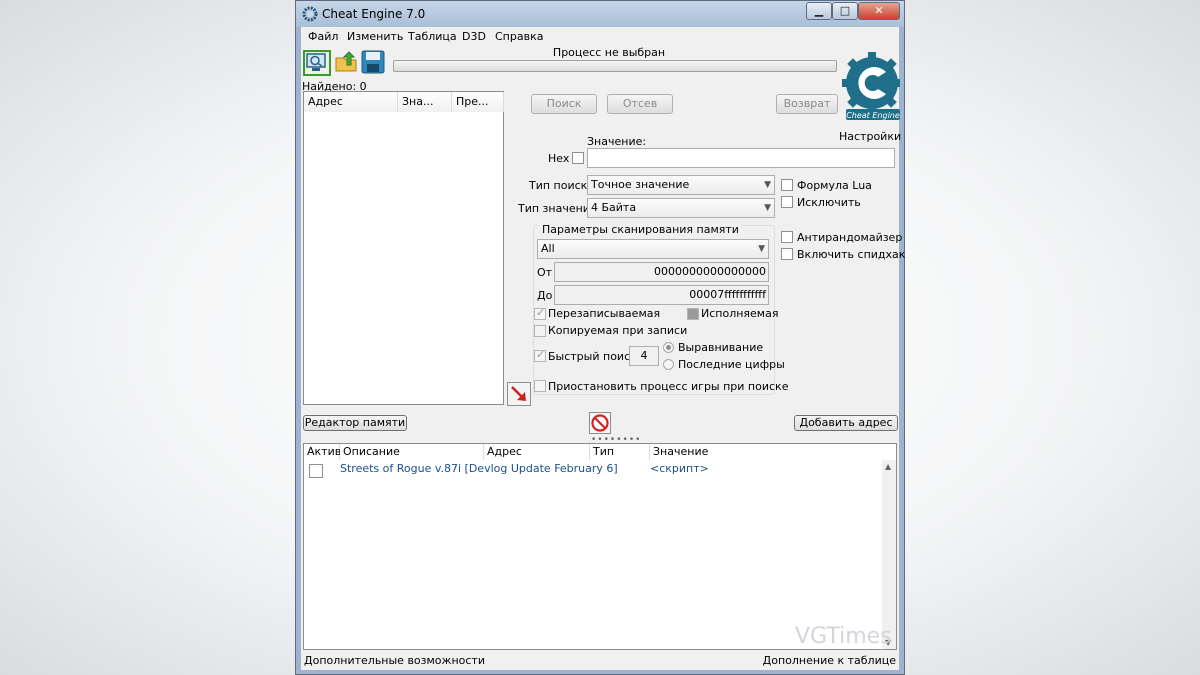 The height and width of the screenshot is (675, 1200). I want to click on menu-bar: Файл Изменить Таблица D3D Справка, so click(600, 36).